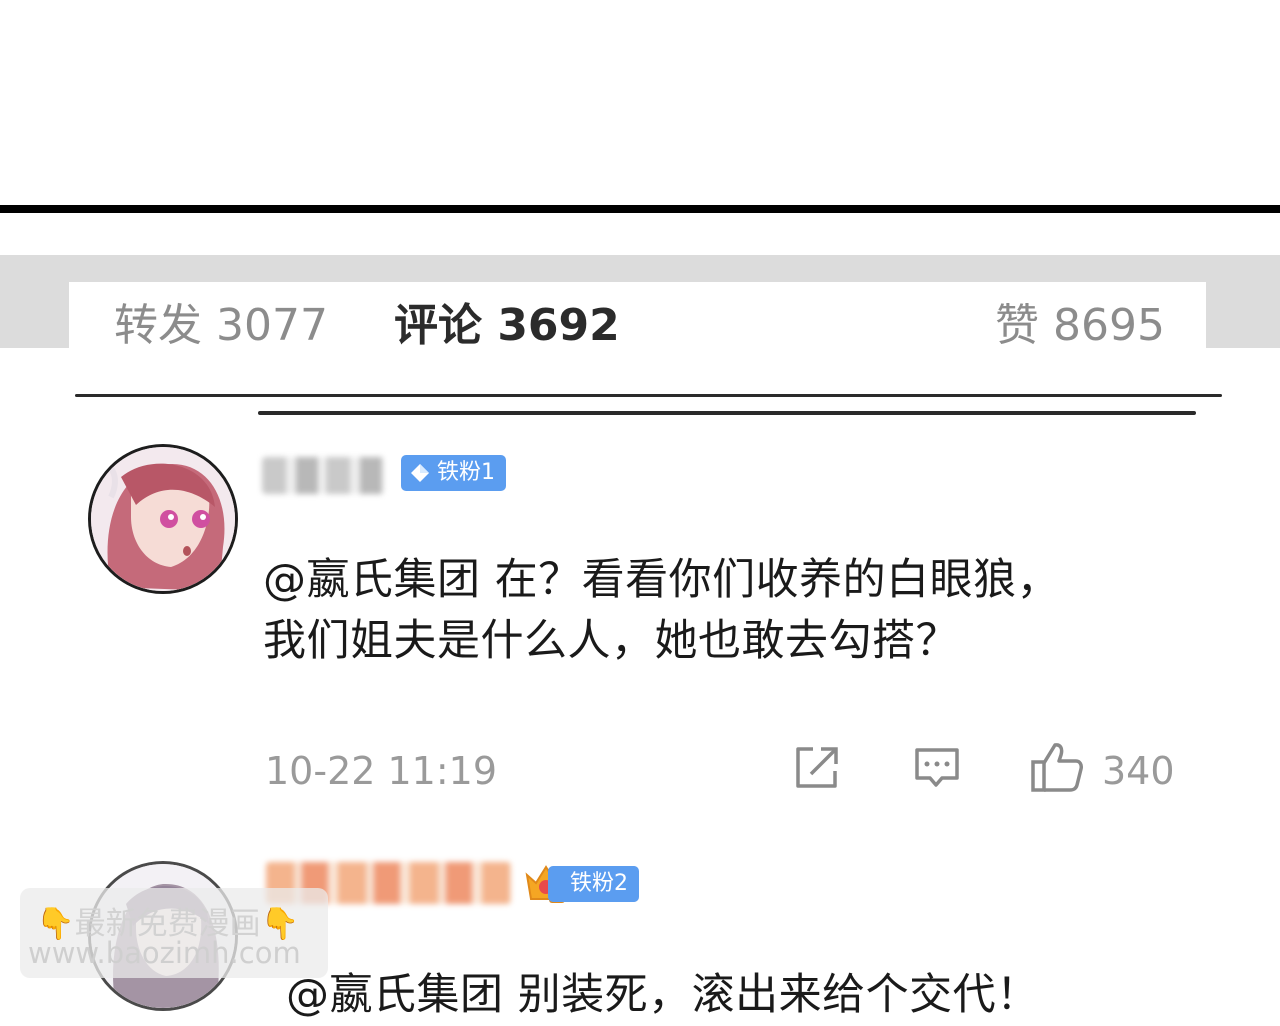  Describe the element at coordinates (662, 580) in the screenshot. I see `comment-text-line: @嬴氏集团 在？看看你们收养的白眼狼，` at that location.